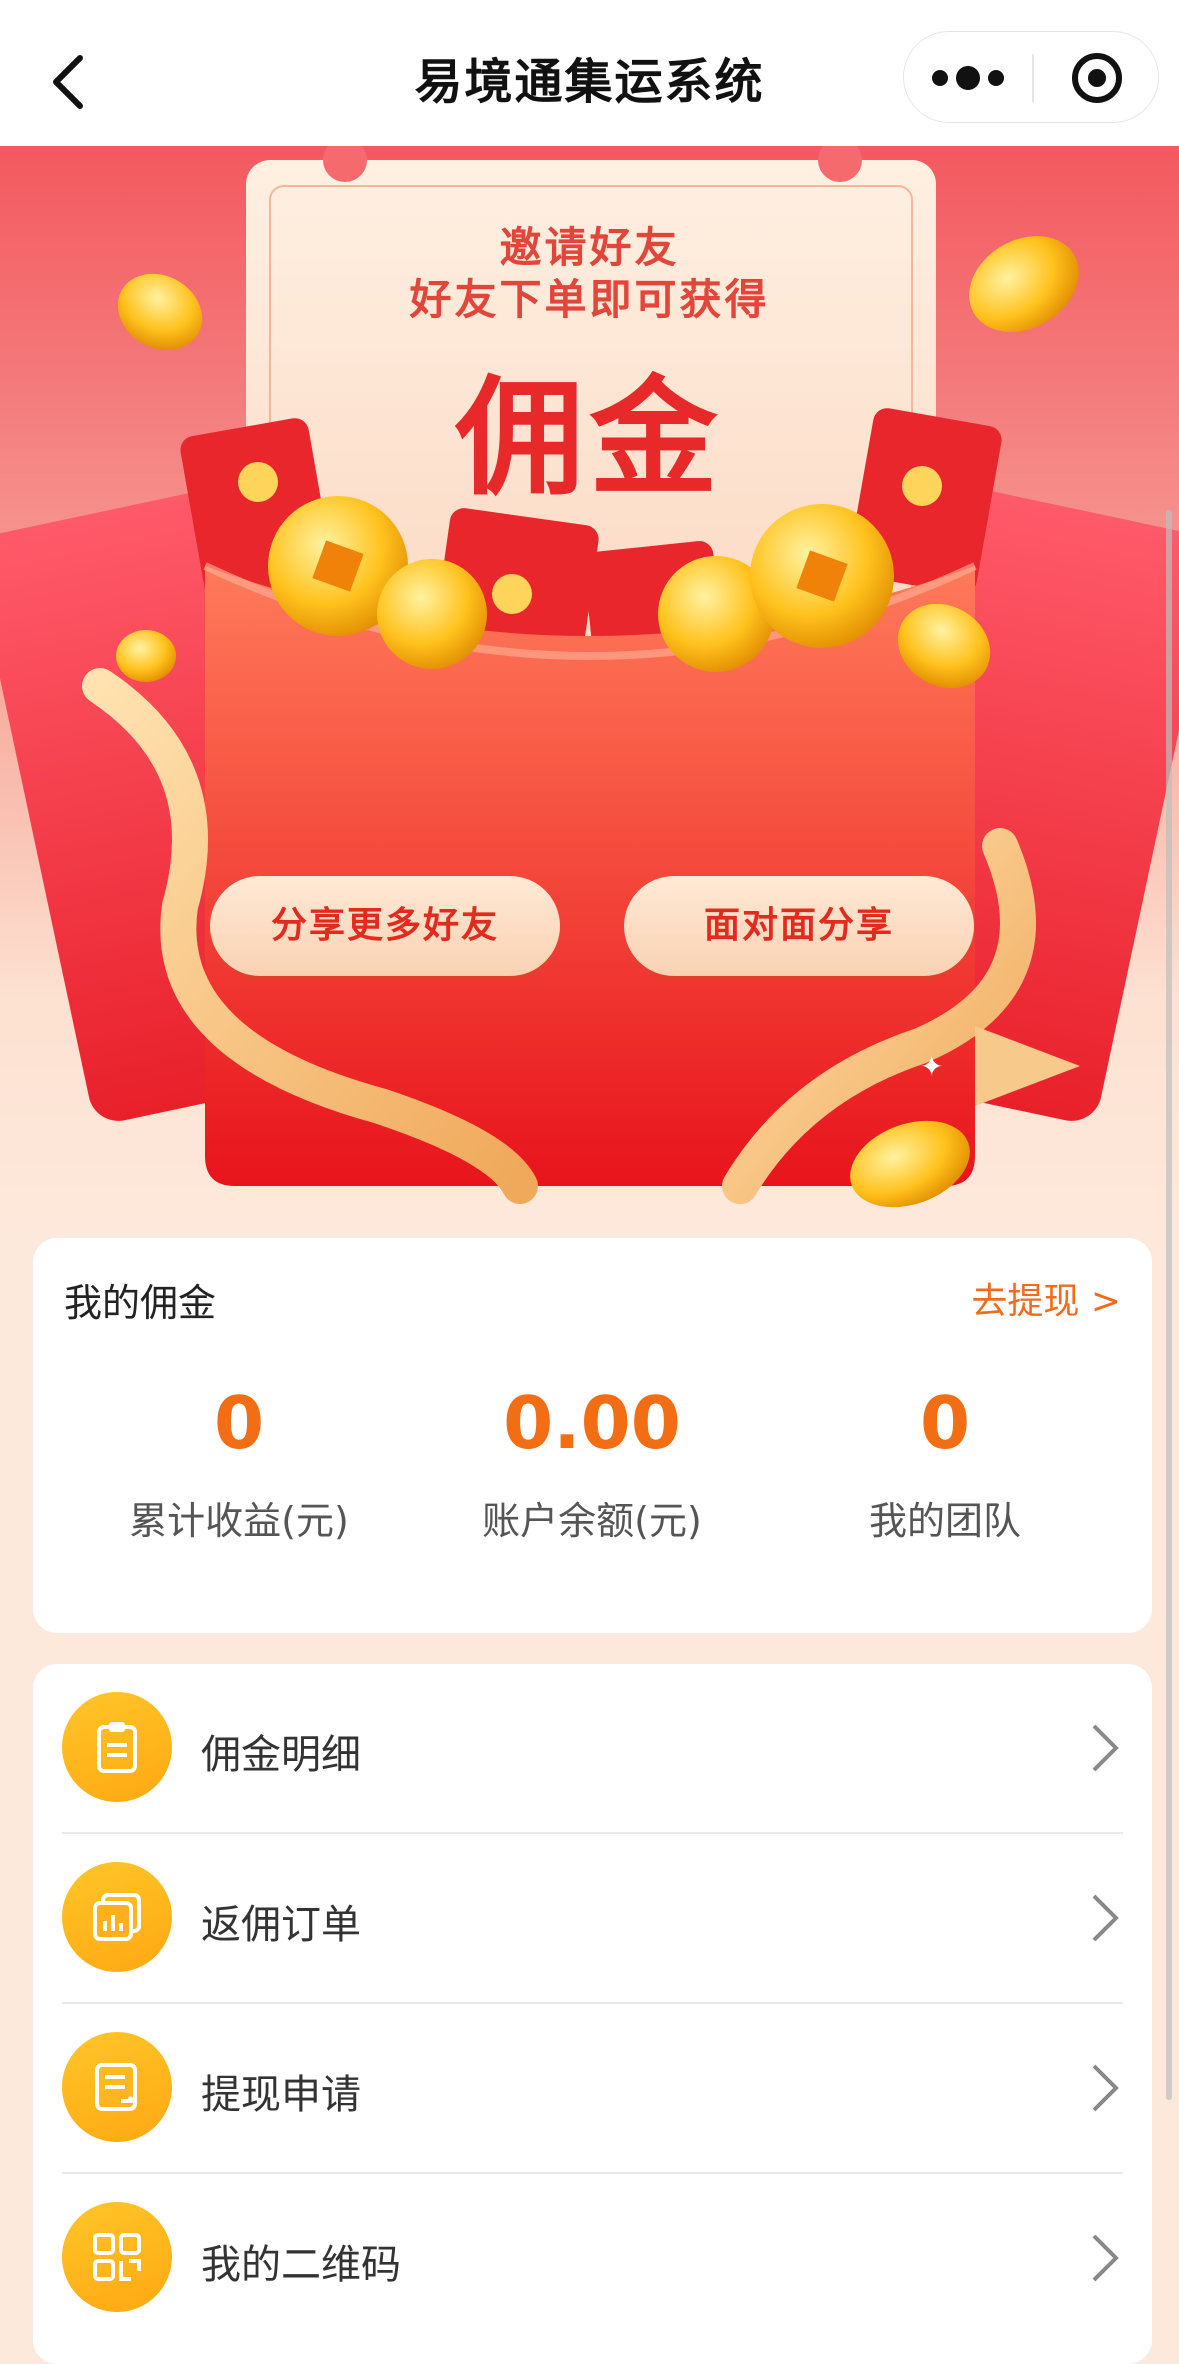 This screenshot has width=1179, height=2364. I want to click on commission-headline: 佣金, so click(589, 438).